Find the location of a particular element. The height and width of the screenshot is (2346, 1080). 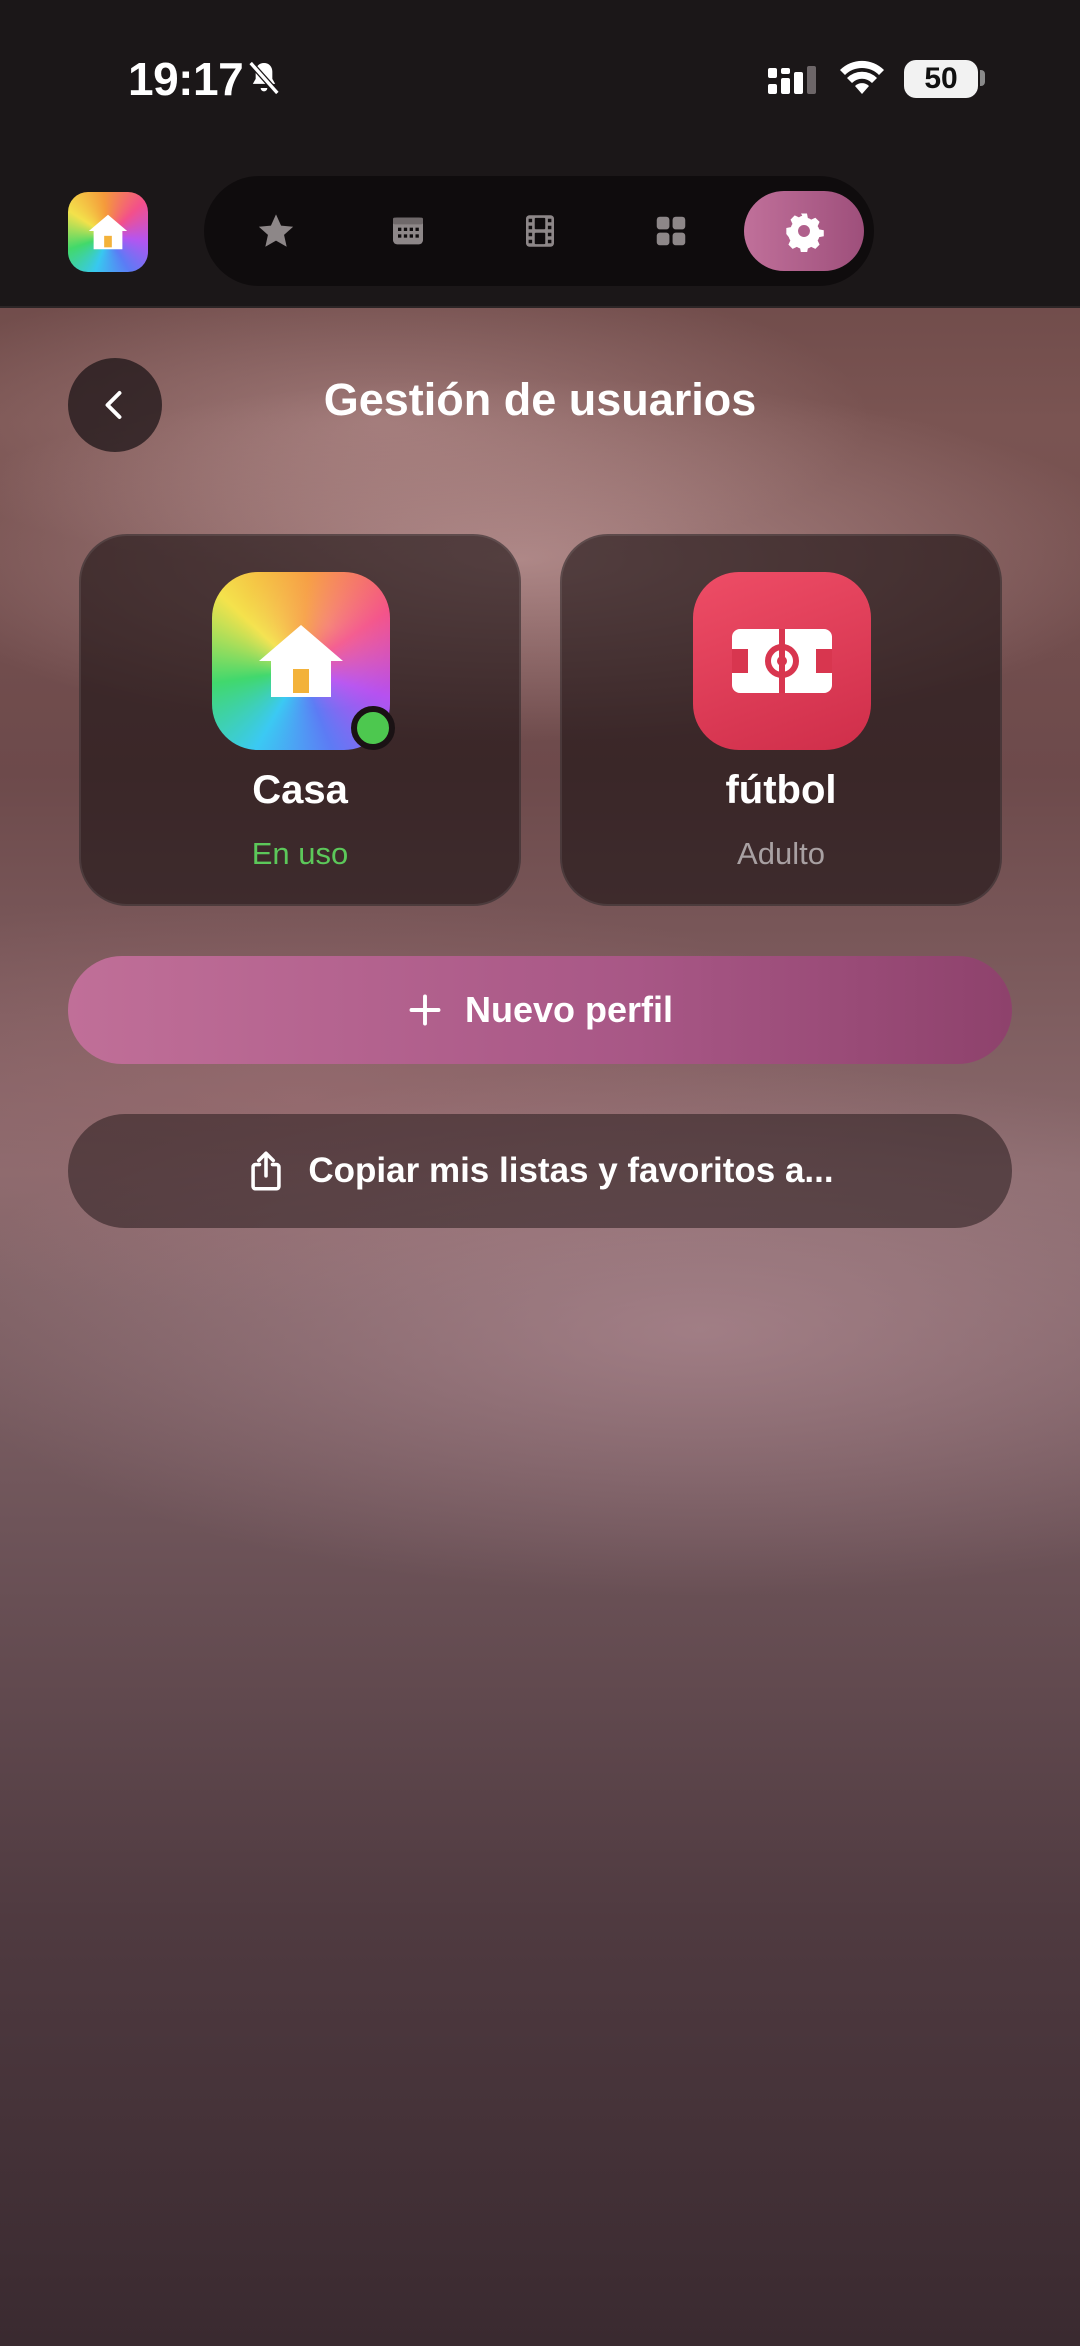

main-navigation is located at coordinates (539, 231).